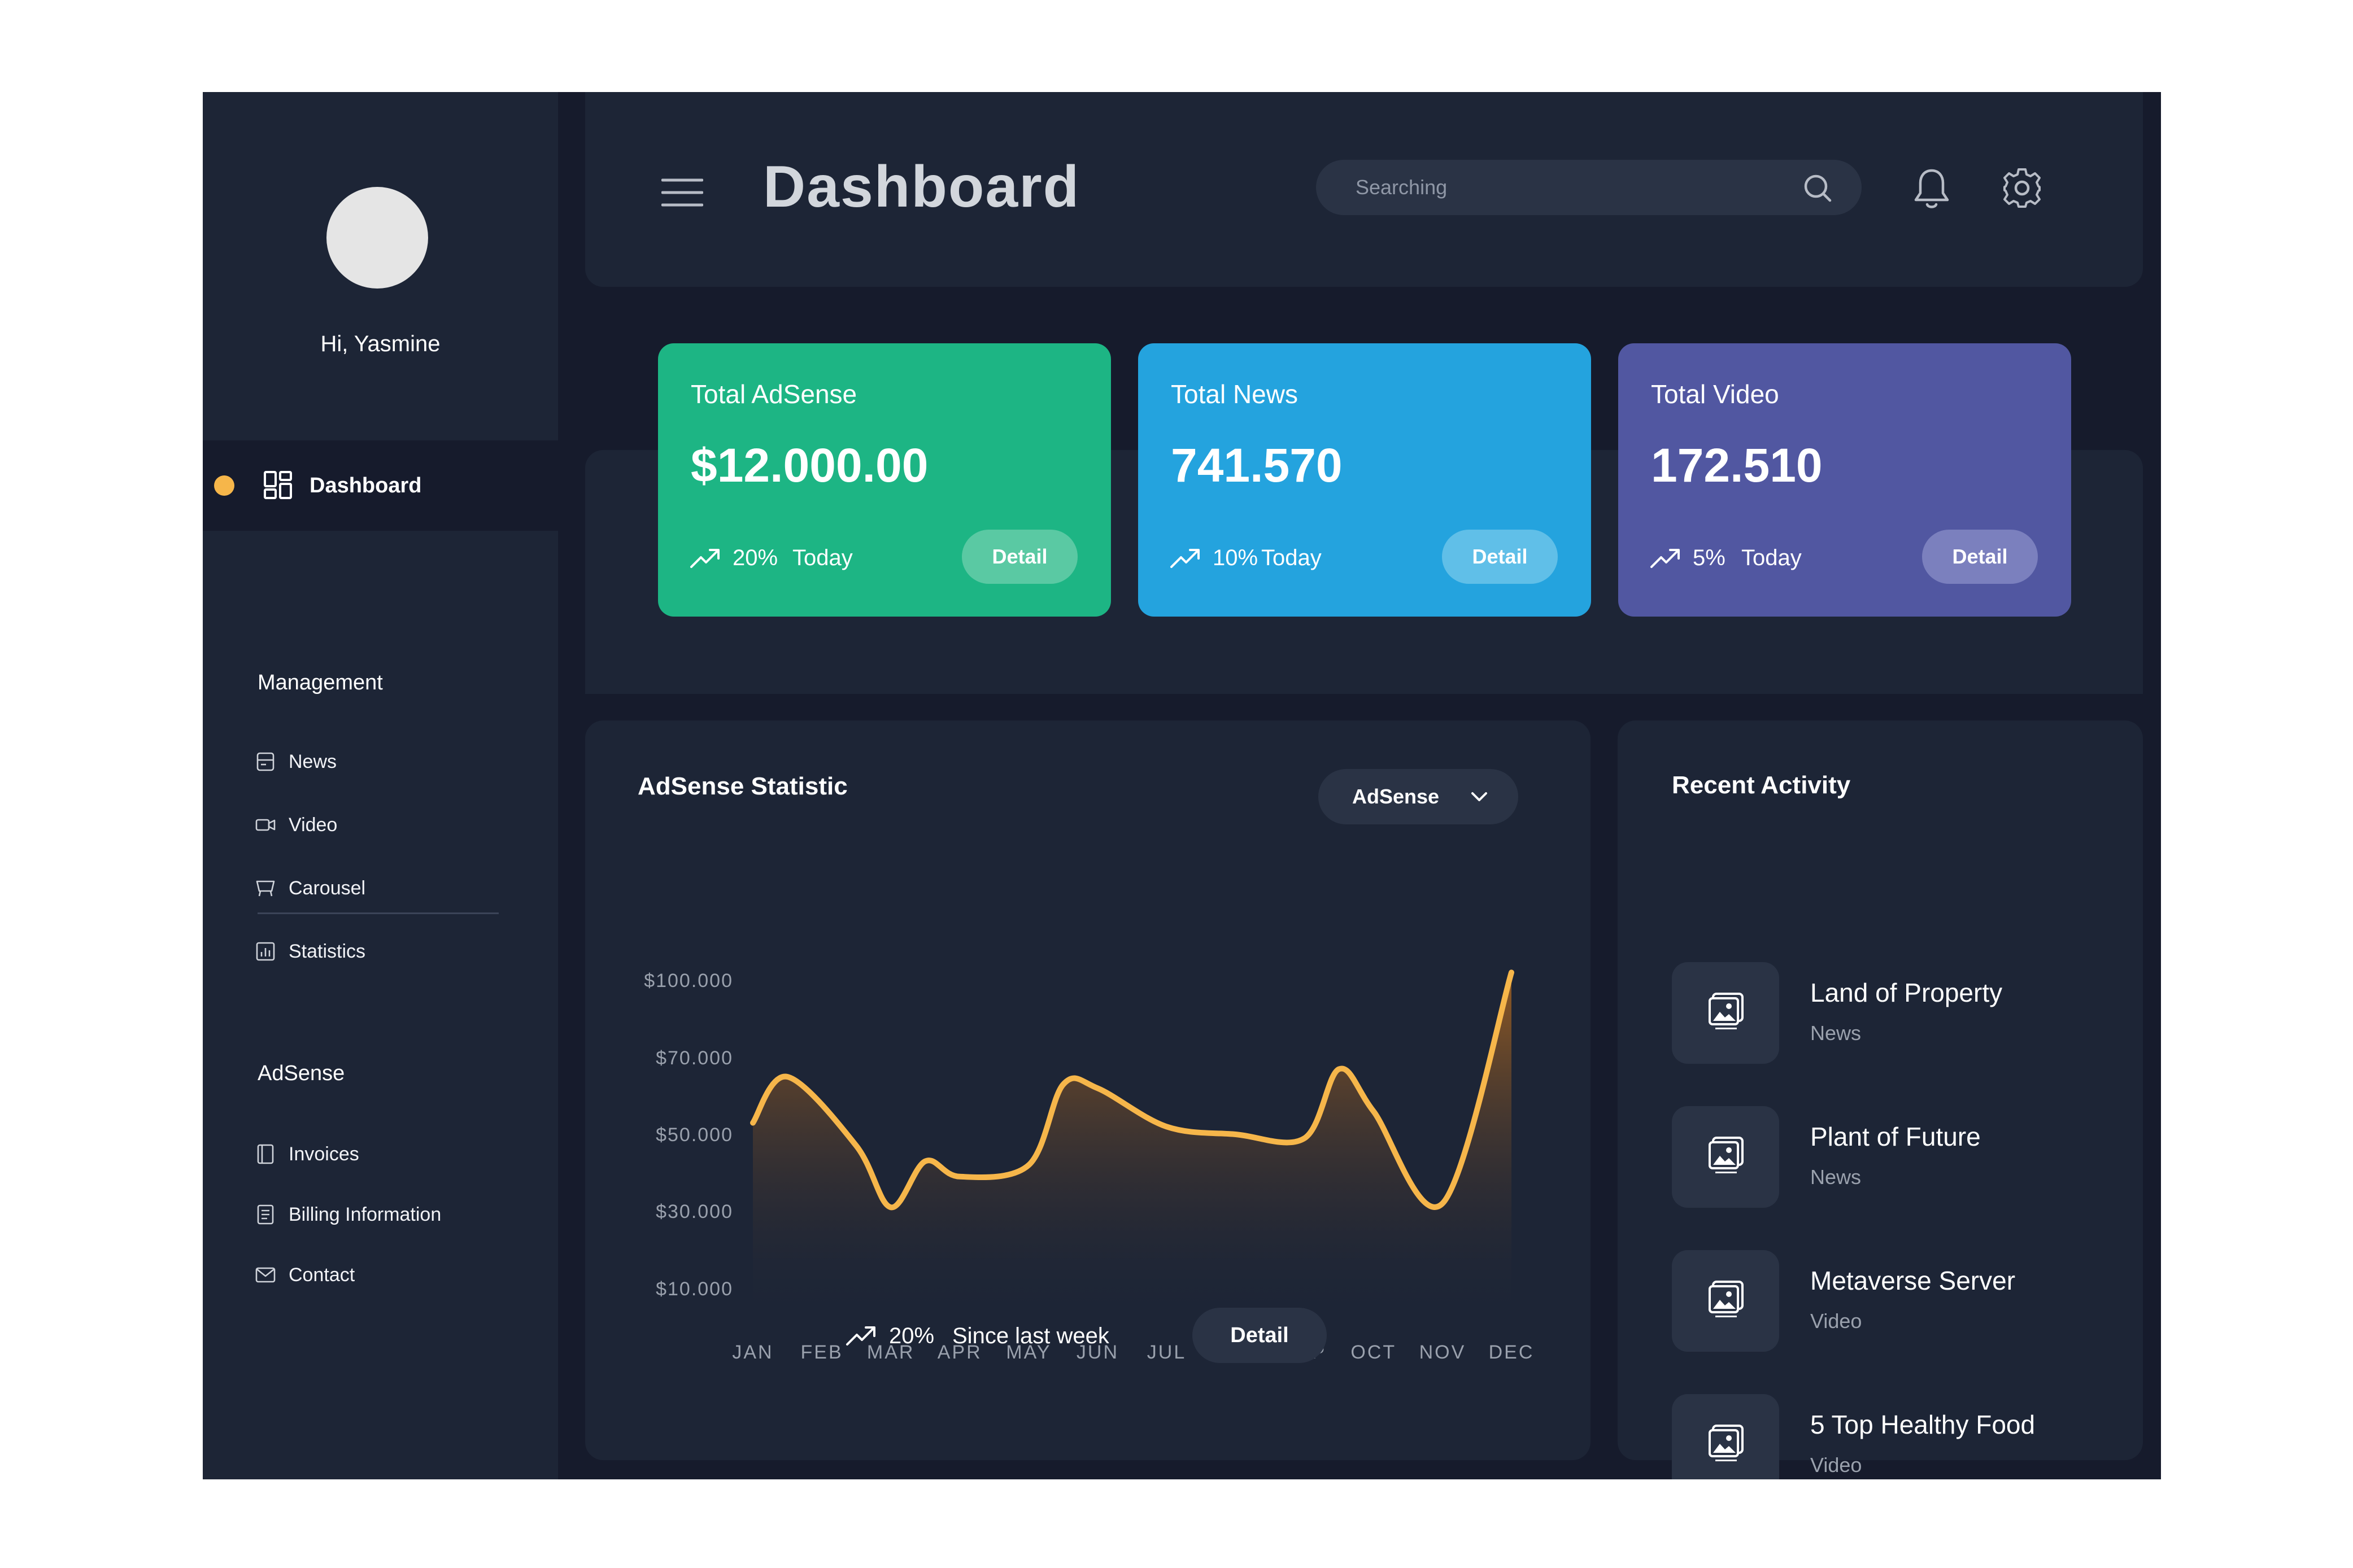 The image size is (2353, 1568). Describe the element at coordinates (822, 1353) in the screenshot. I see `x-tick-label: FEB` at that location.